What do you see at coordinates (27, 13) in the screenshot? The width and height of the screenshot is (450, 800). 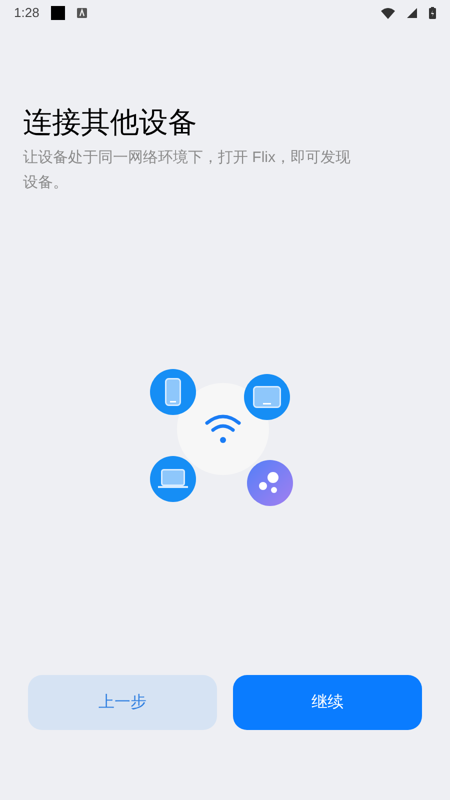 I see `status-time: 1:28` at bounding box center [27, 13].